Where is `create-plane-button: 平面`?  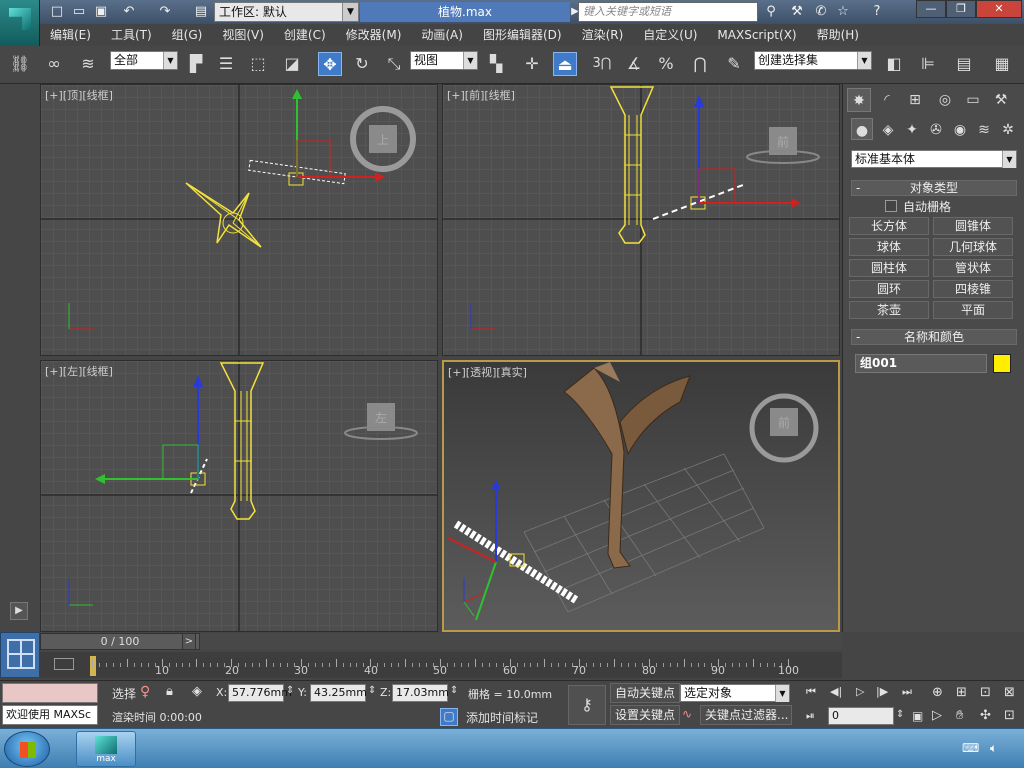
create-plane-button: 平面 is located at coordinates (973, 310).